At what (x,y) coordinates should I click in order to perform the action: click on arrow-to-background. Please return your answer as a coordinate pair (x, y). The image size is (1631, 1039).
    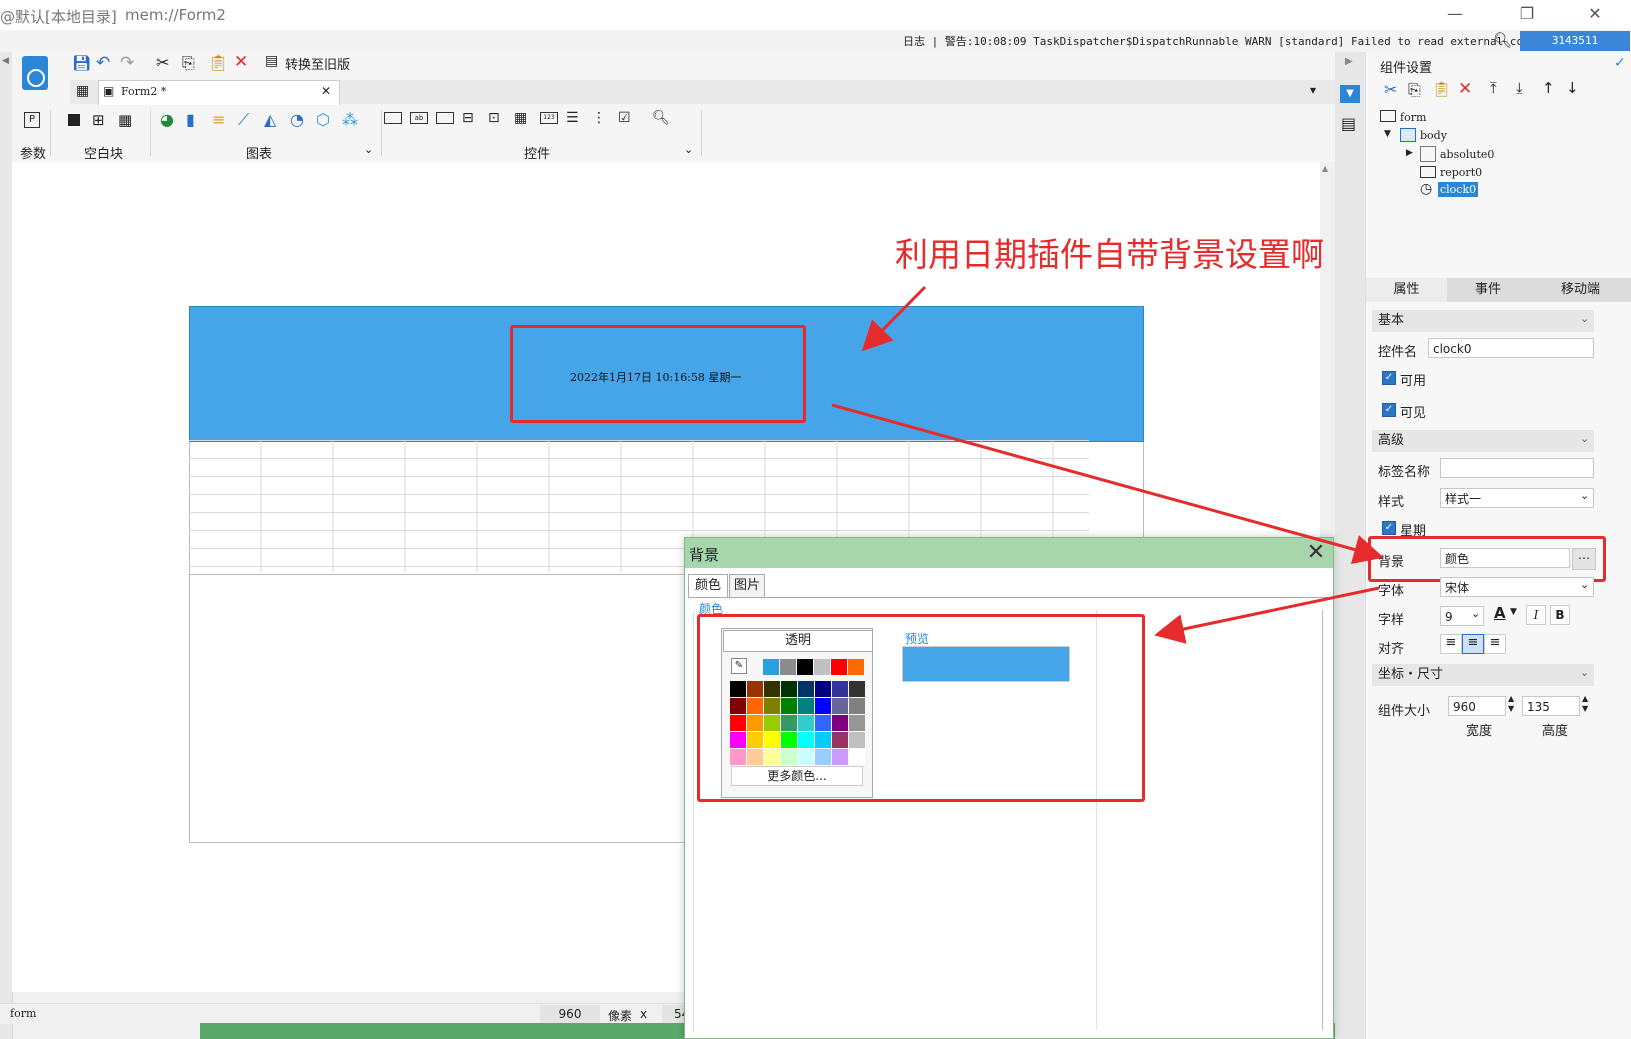
    Looking at the image, I should click on (1107, 484).